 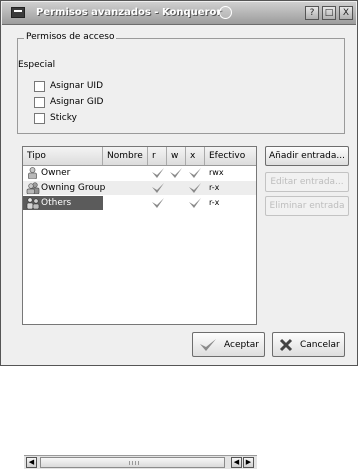 I want to click on table-row: Owner rwx, so click(x=139, y=173).